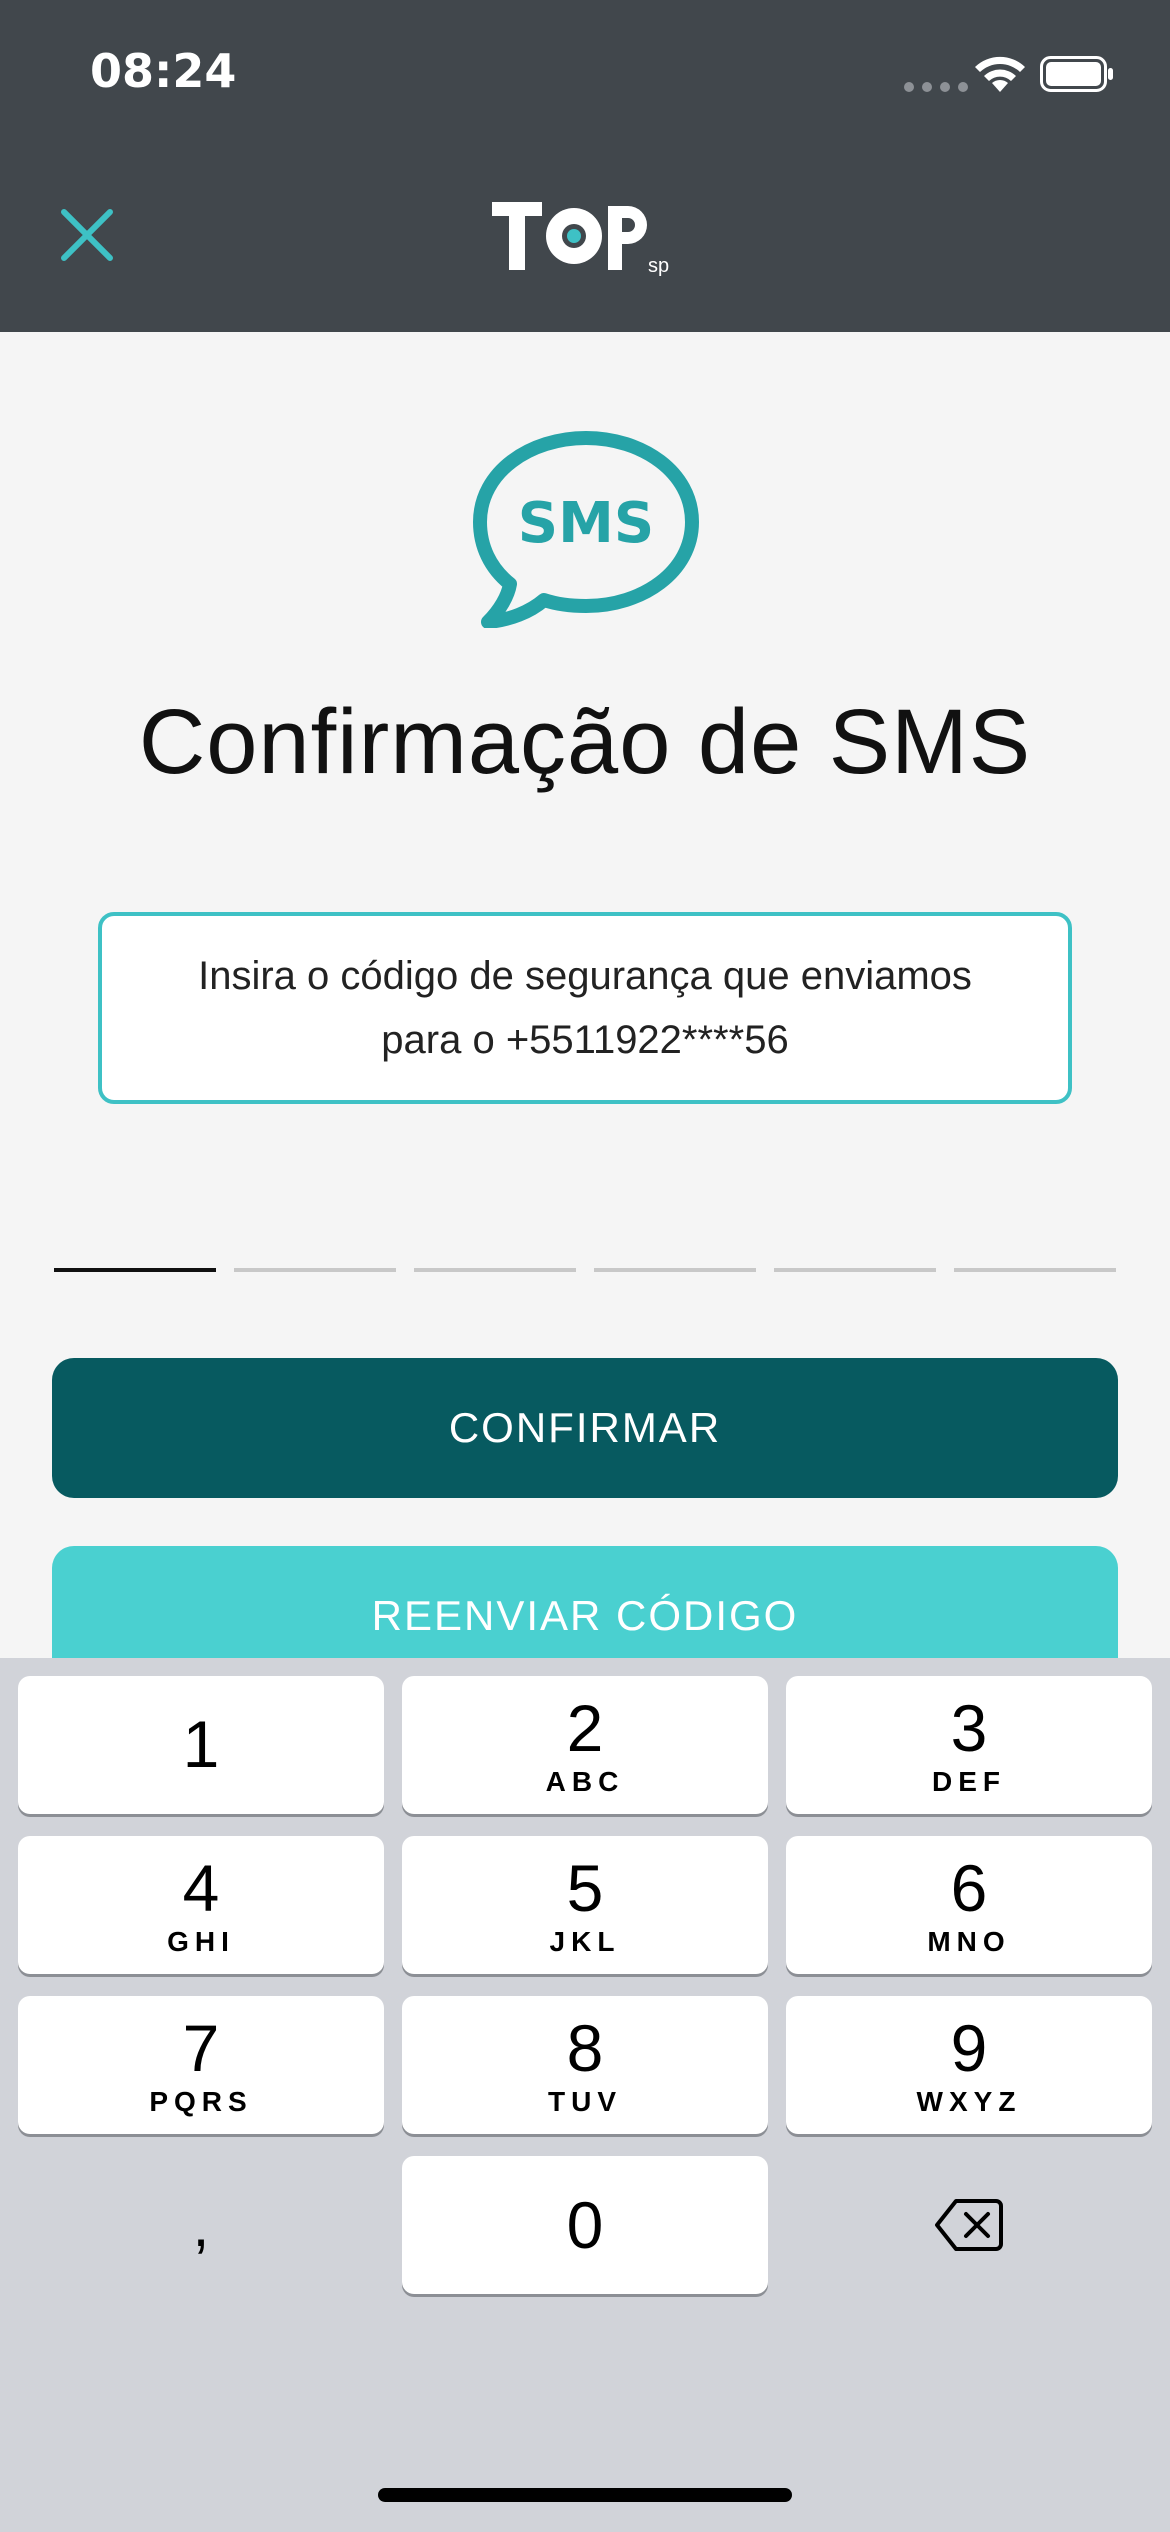 The height and width of the screenshot is (2532, 1170). I want to click on key-number: 8, so click(585, 2048).